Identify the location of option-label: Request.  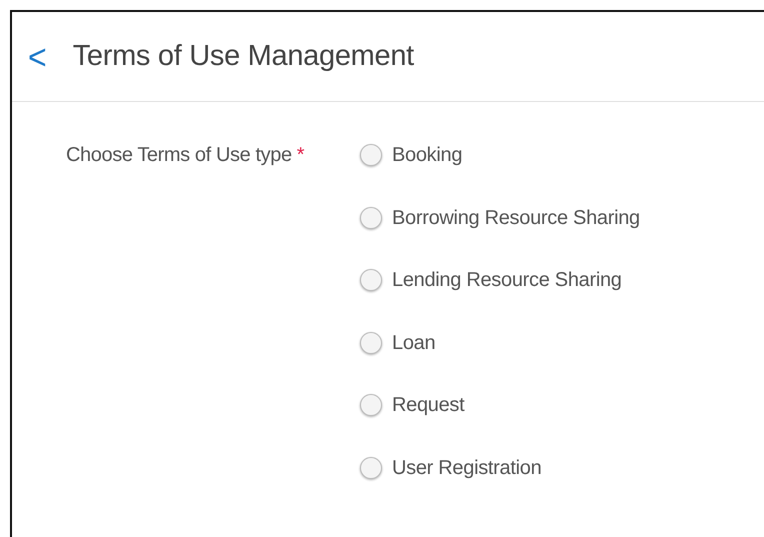
(428, 405).